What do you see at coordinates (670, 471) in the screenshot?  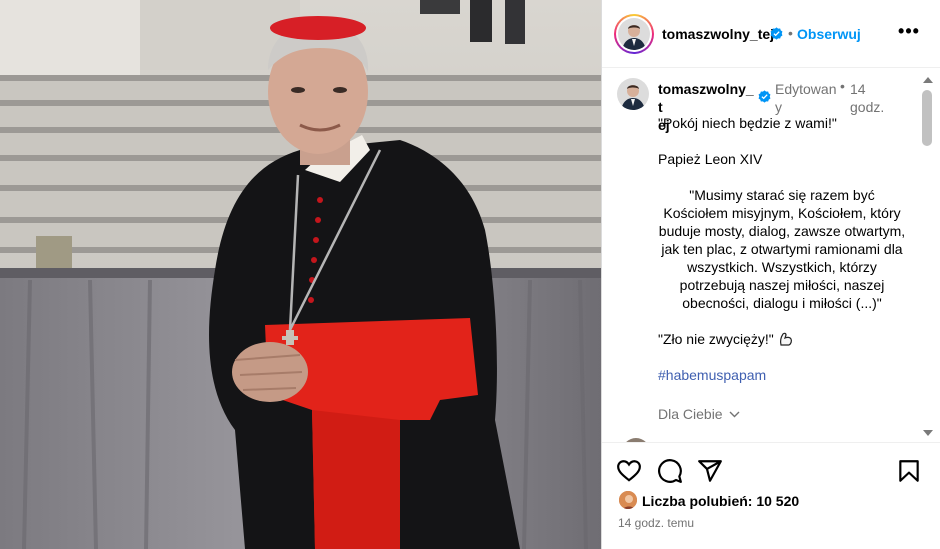 I see `comment-icon` at bounding box center [670, 471].